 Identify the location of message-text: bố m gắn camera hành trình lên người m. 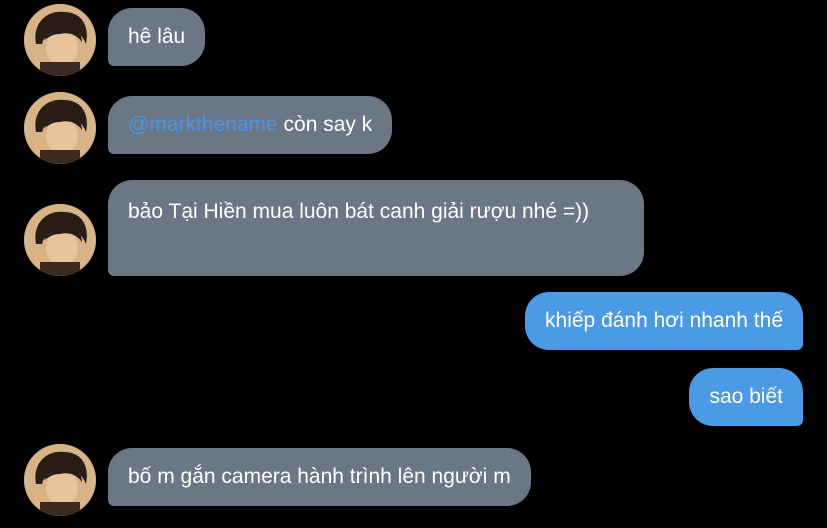
(319, 476).